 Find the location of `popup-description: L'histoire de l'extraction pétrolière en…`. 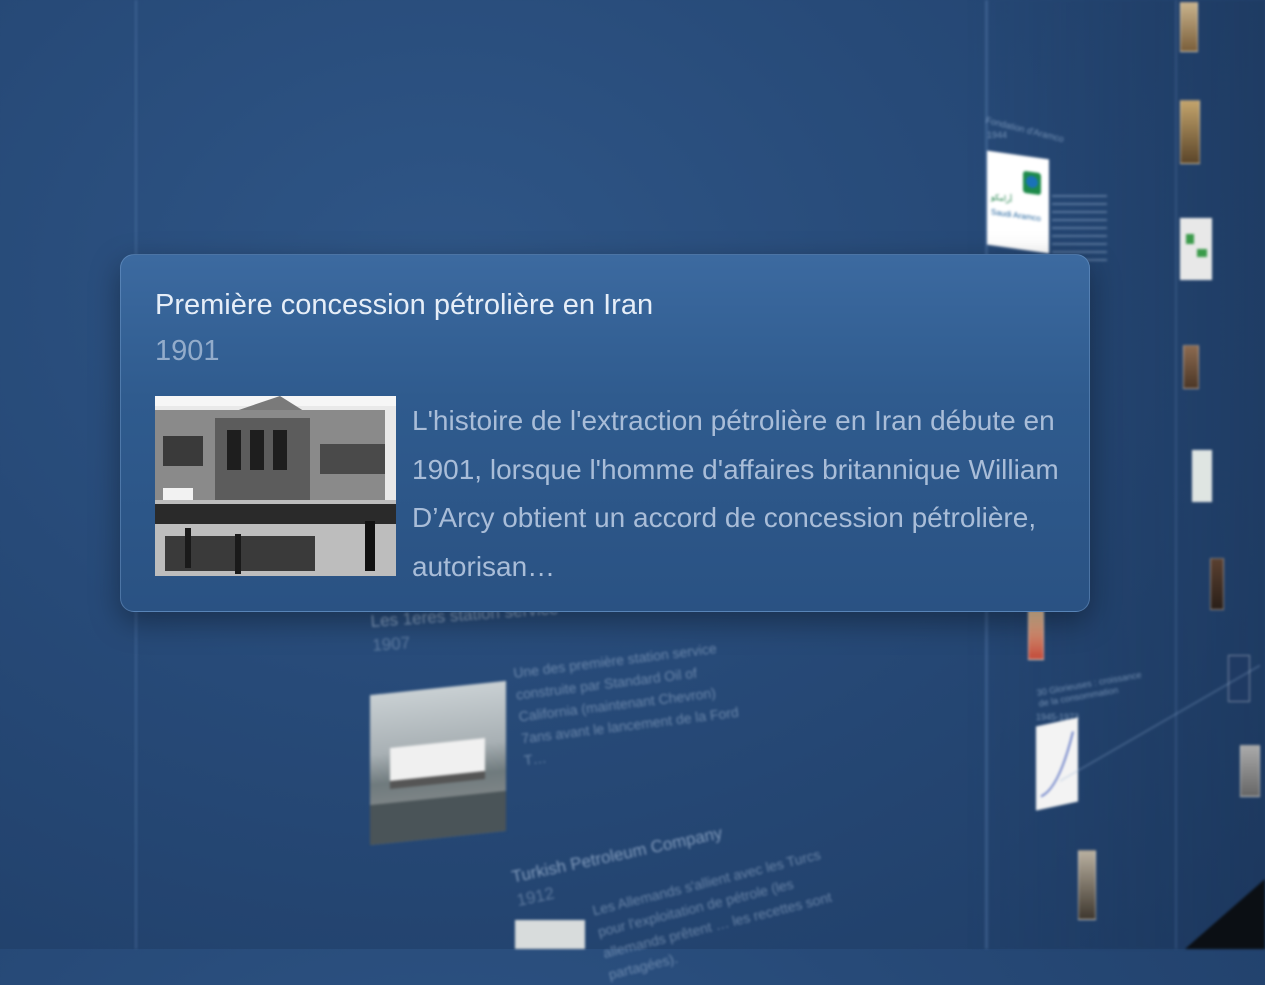

popup-description: L'histoire de l'extraction pétrolière en… is located at coordinates (735, 493).